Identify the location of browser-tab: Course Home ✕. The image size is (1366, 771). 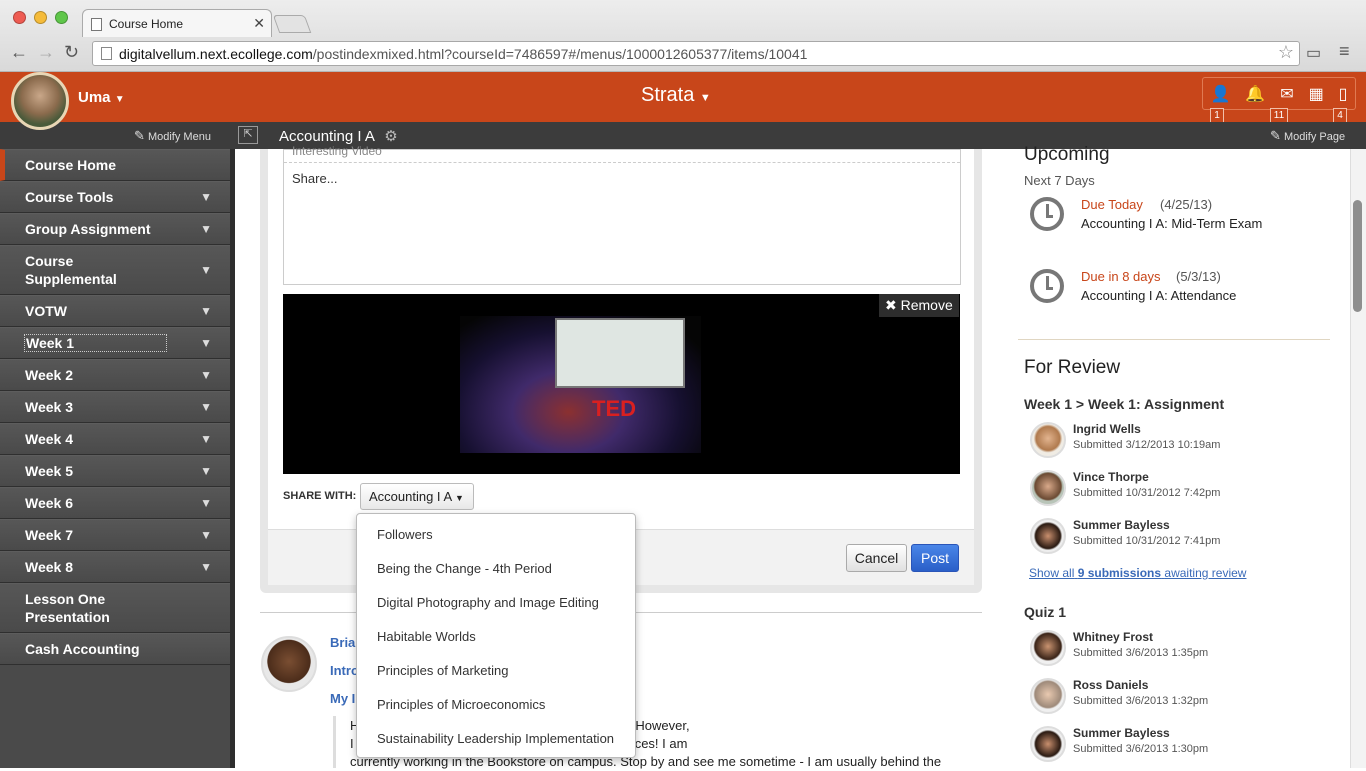
(177, 23).